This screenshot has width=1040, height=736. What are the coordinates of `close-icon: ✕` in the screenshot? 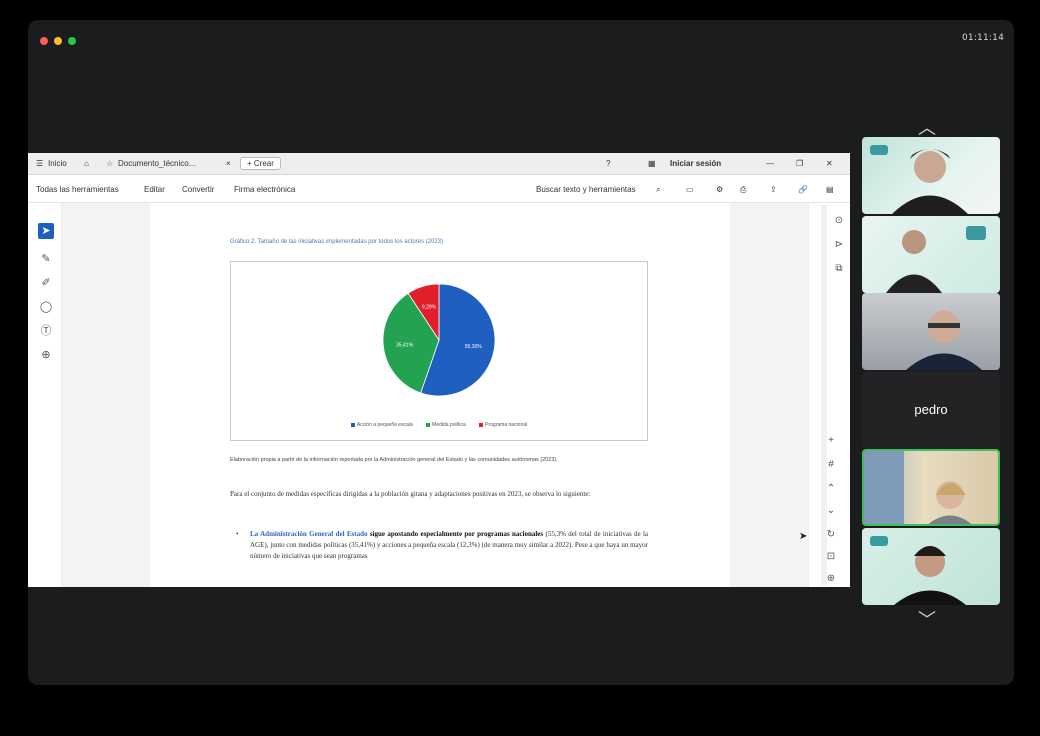 It's located at (829, 163).